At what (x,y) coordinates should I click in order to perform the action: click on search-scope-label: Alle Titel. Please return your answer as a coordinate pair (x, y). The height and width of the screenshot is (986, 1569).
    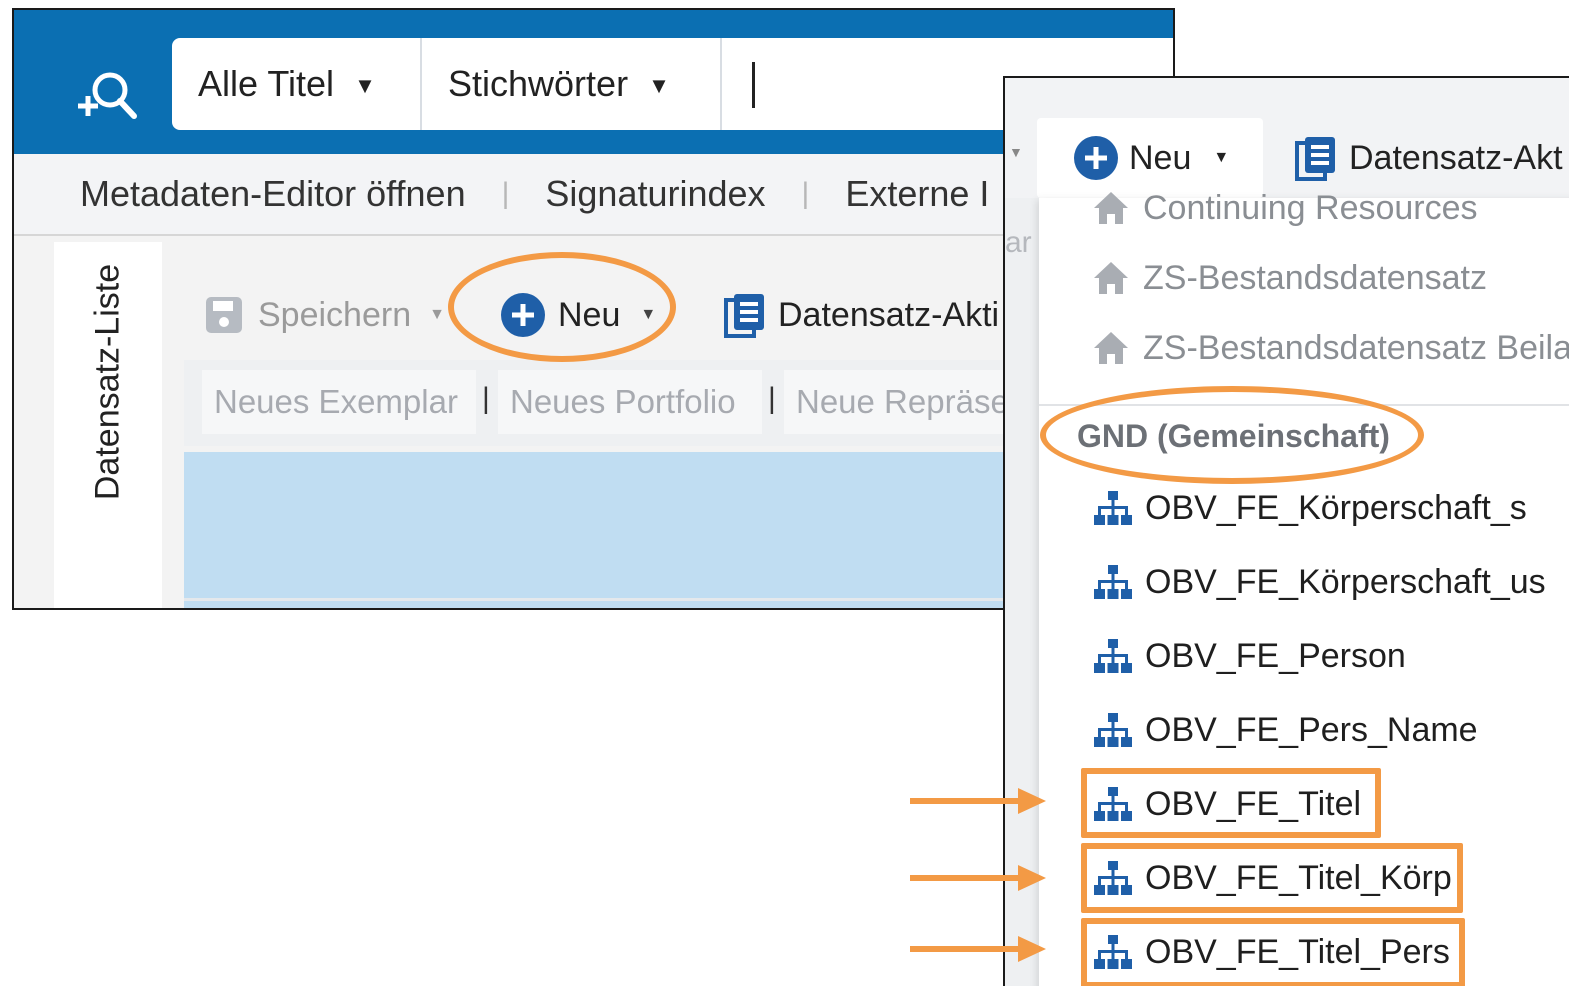
    Looking at the image, I should click on (266, 83).